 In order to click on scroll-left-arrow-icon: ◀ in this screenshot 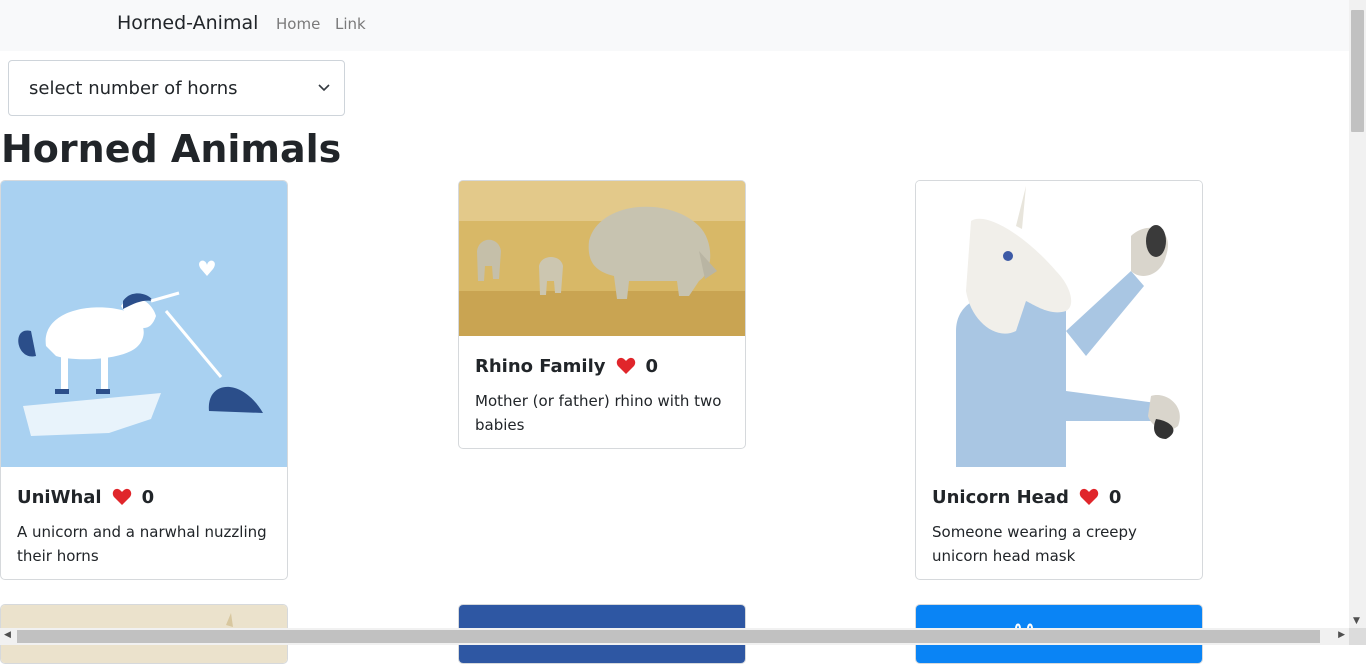, I will do `click(7, 635)`.